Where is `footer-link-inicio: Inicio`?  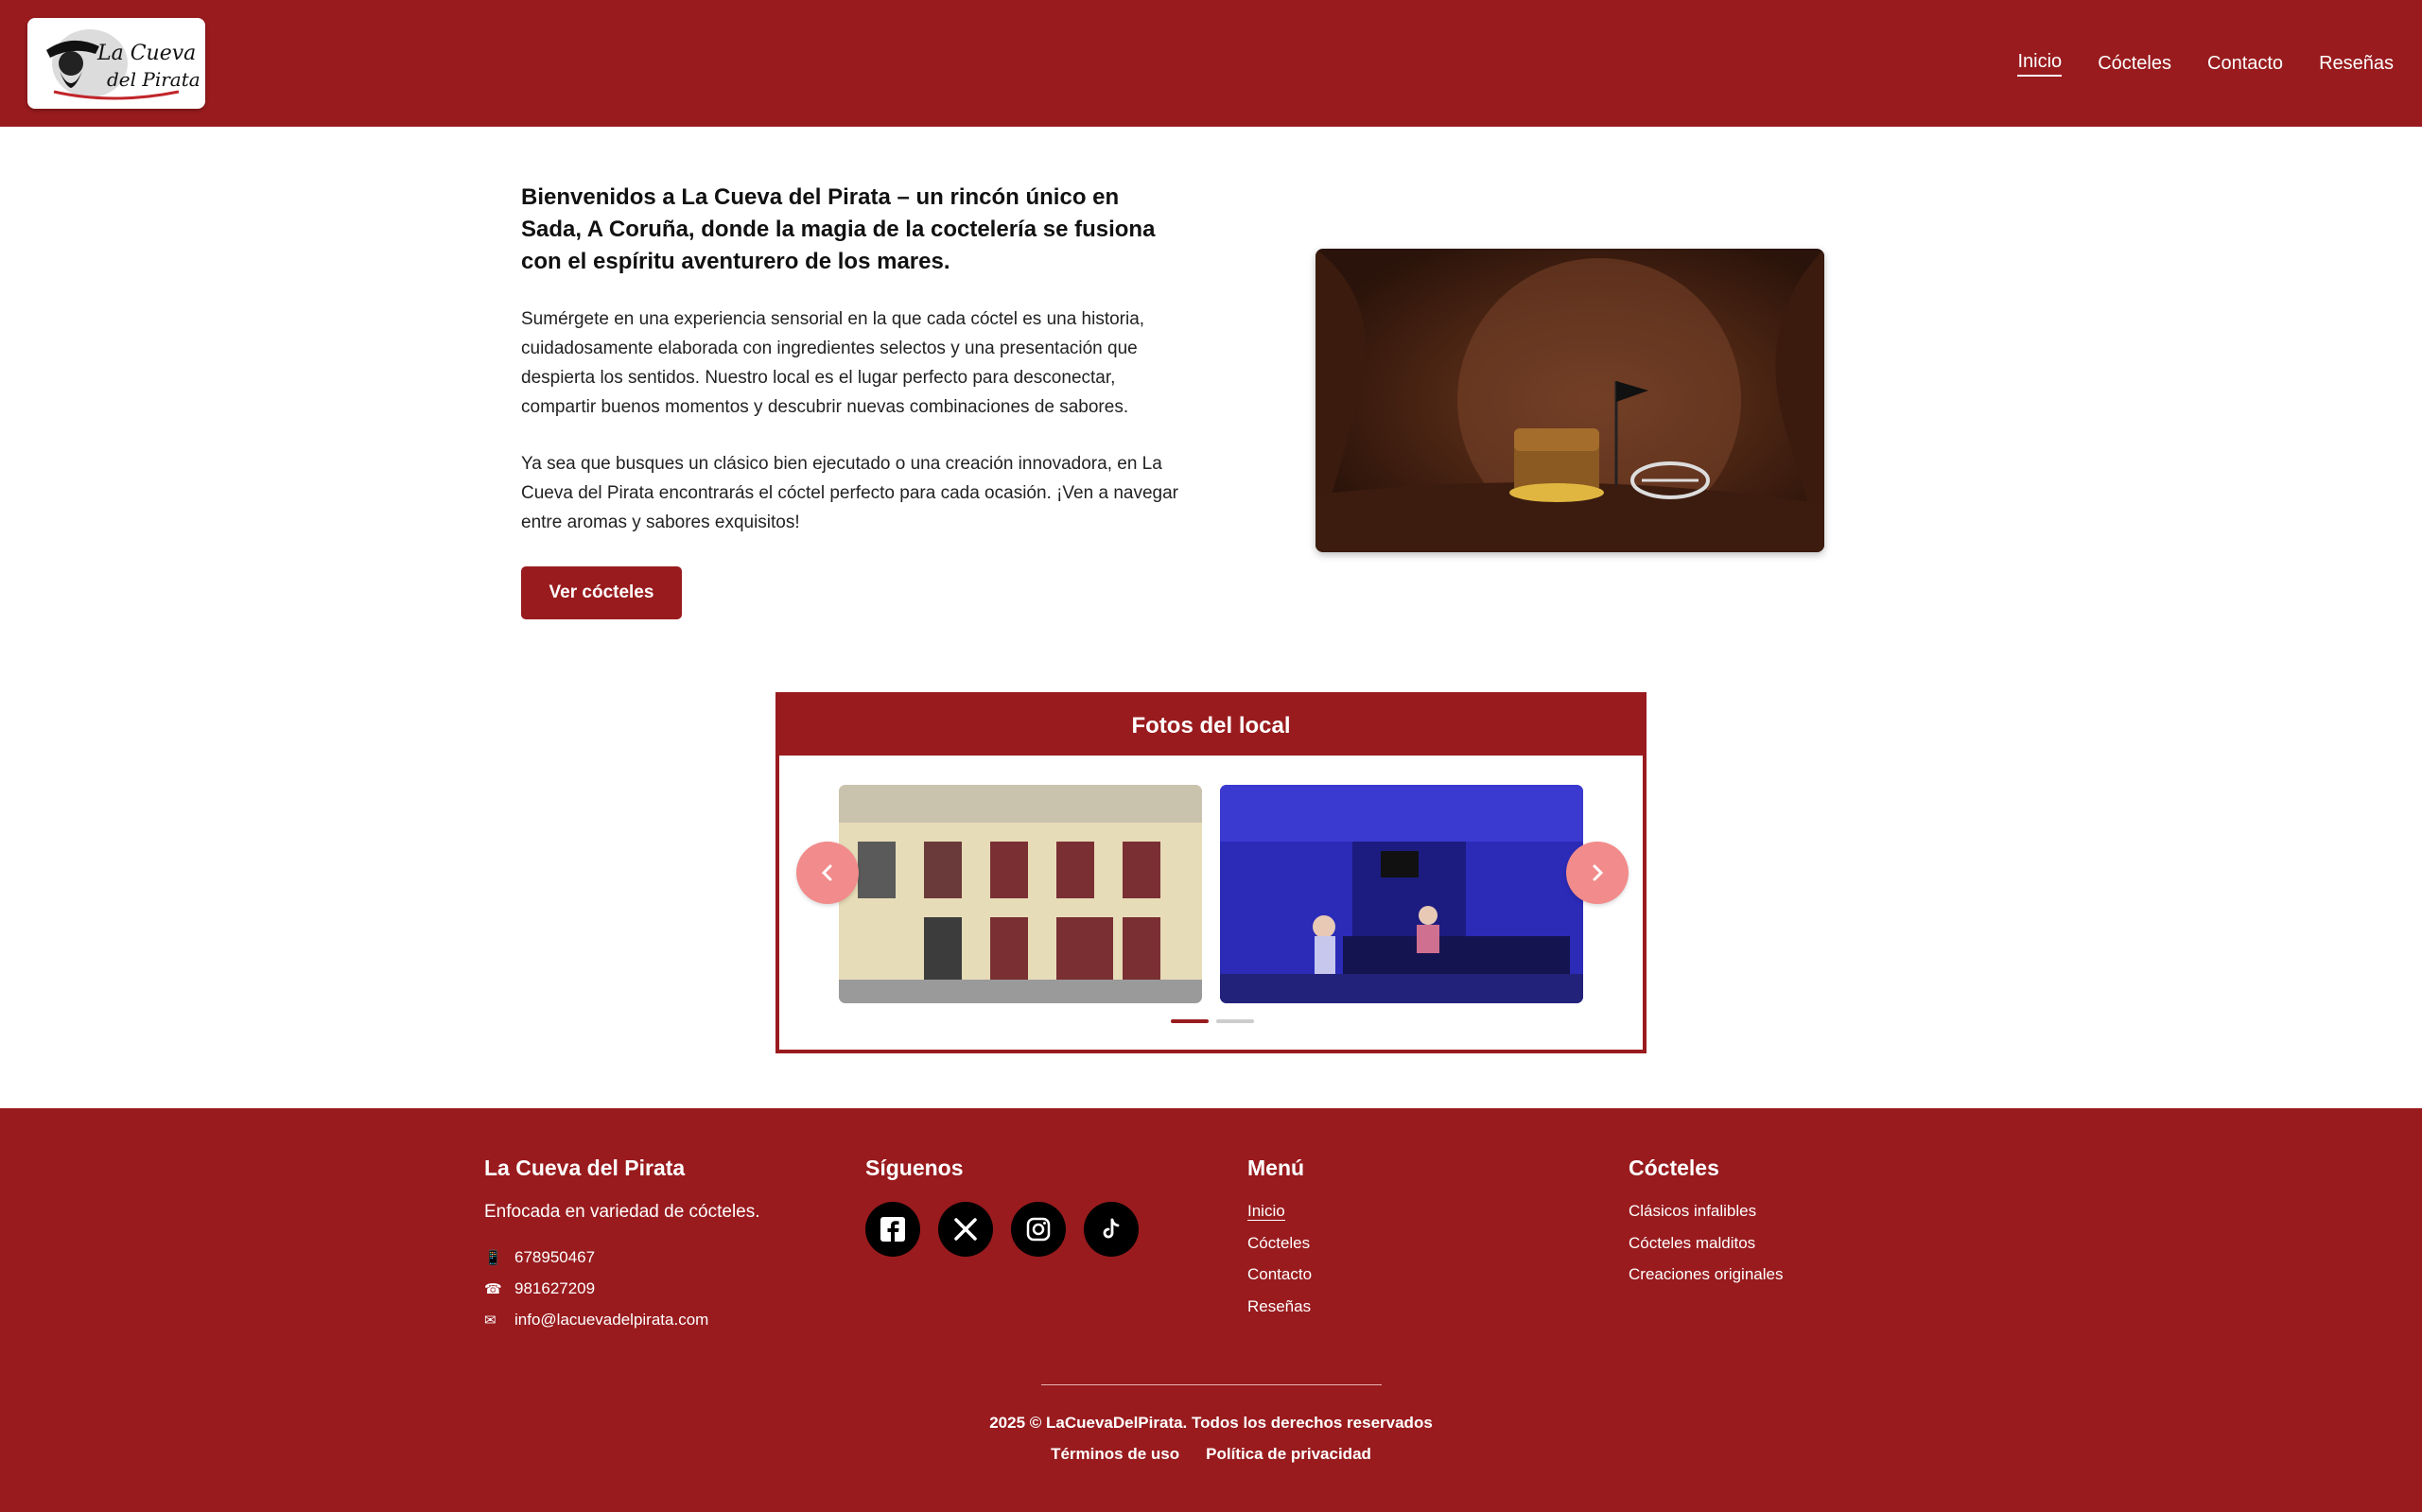 footer-link-inicio: Inicio is located at coordinates (1279, 1218).